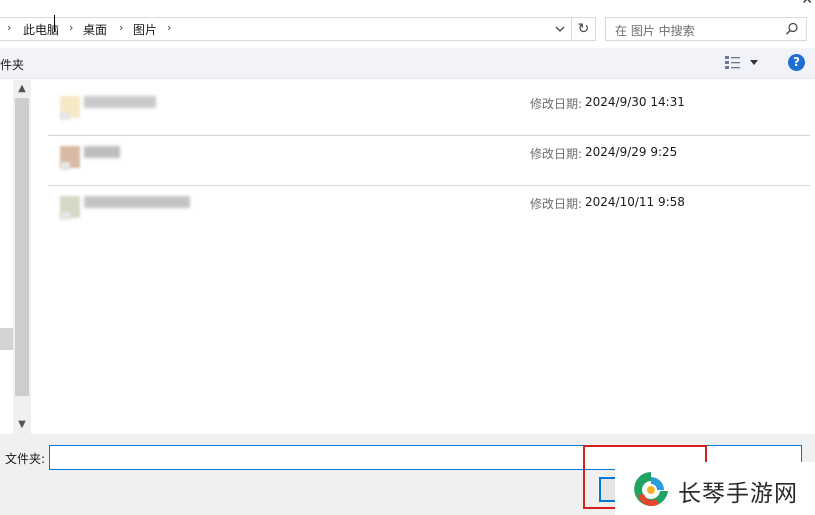 Image resolution: width=815 pixels, height=515 pixels. What do you see at coordinates (145, 29) in the screenshot?
I see `breadcrumb-pictures: 图片` at bounding box center [145, 29].